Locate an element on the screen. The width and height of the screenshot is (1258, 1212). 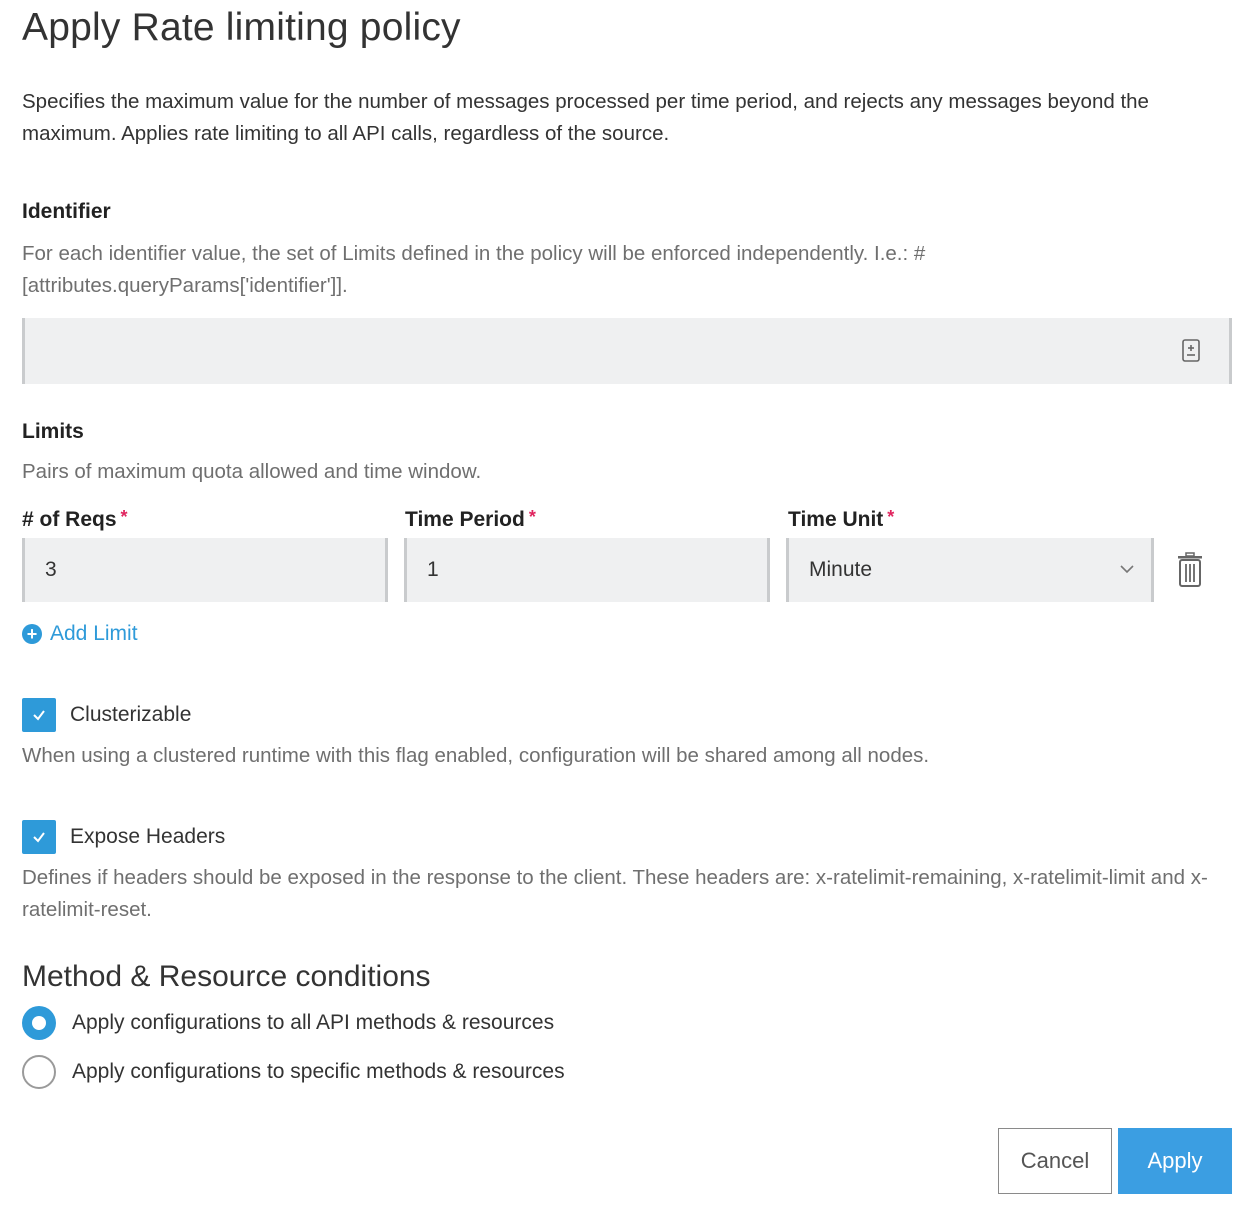
expose-headers-checkbox-row: Expose Headers is located at coordinates (123, 837).